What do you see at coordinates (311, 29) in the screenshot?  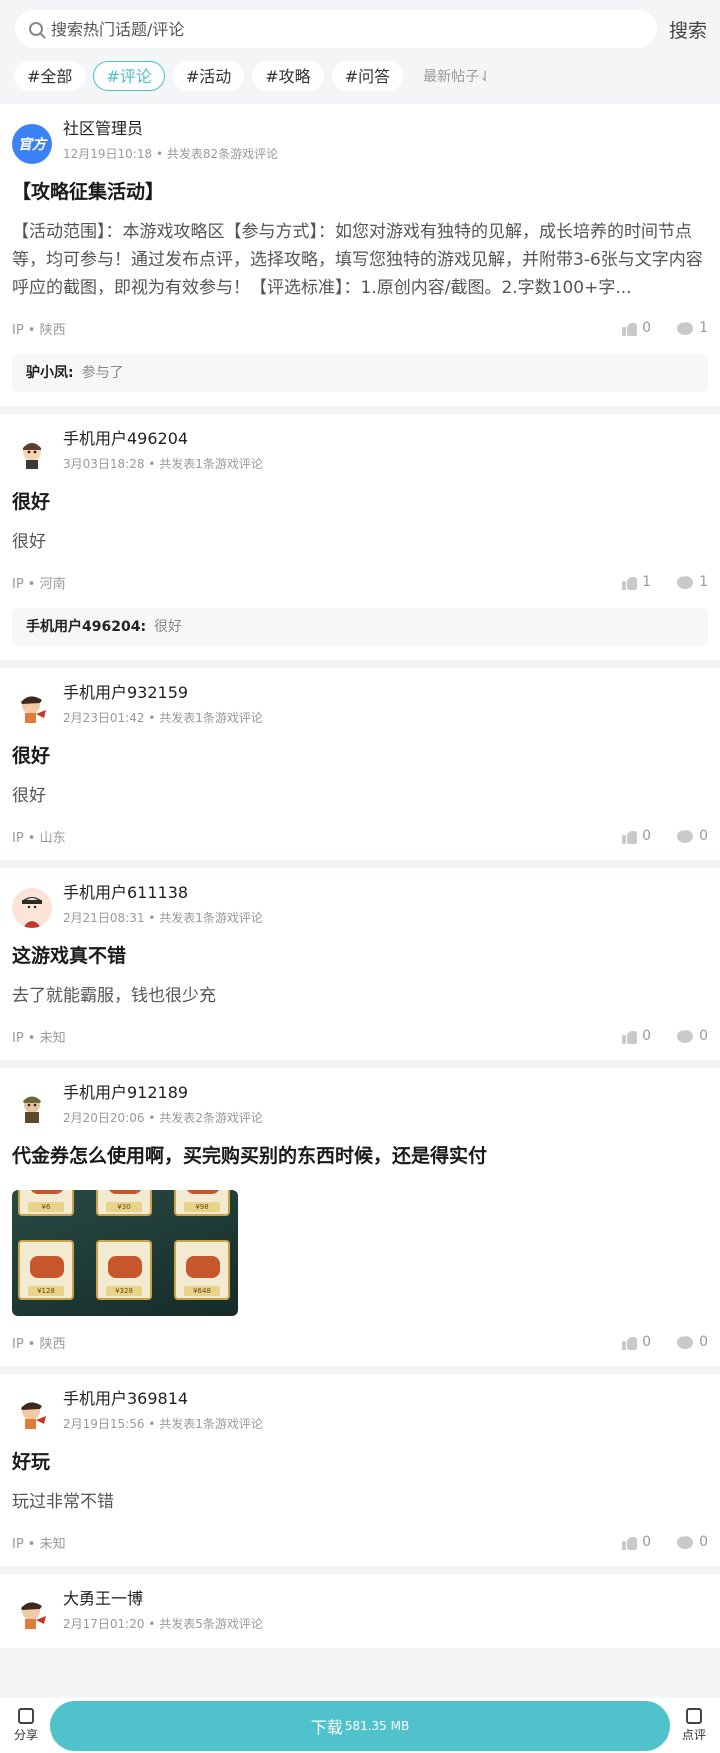 I see `search-input` at bounding box center [311, 29].